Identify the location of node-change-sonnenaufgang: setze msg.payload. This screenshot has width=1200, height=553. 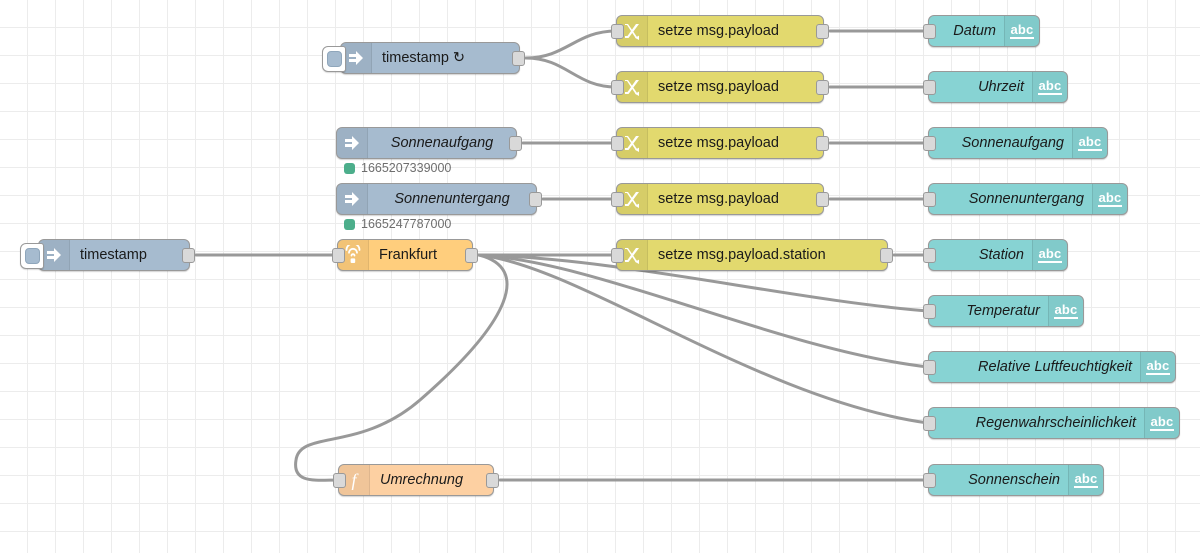
(720, 143).